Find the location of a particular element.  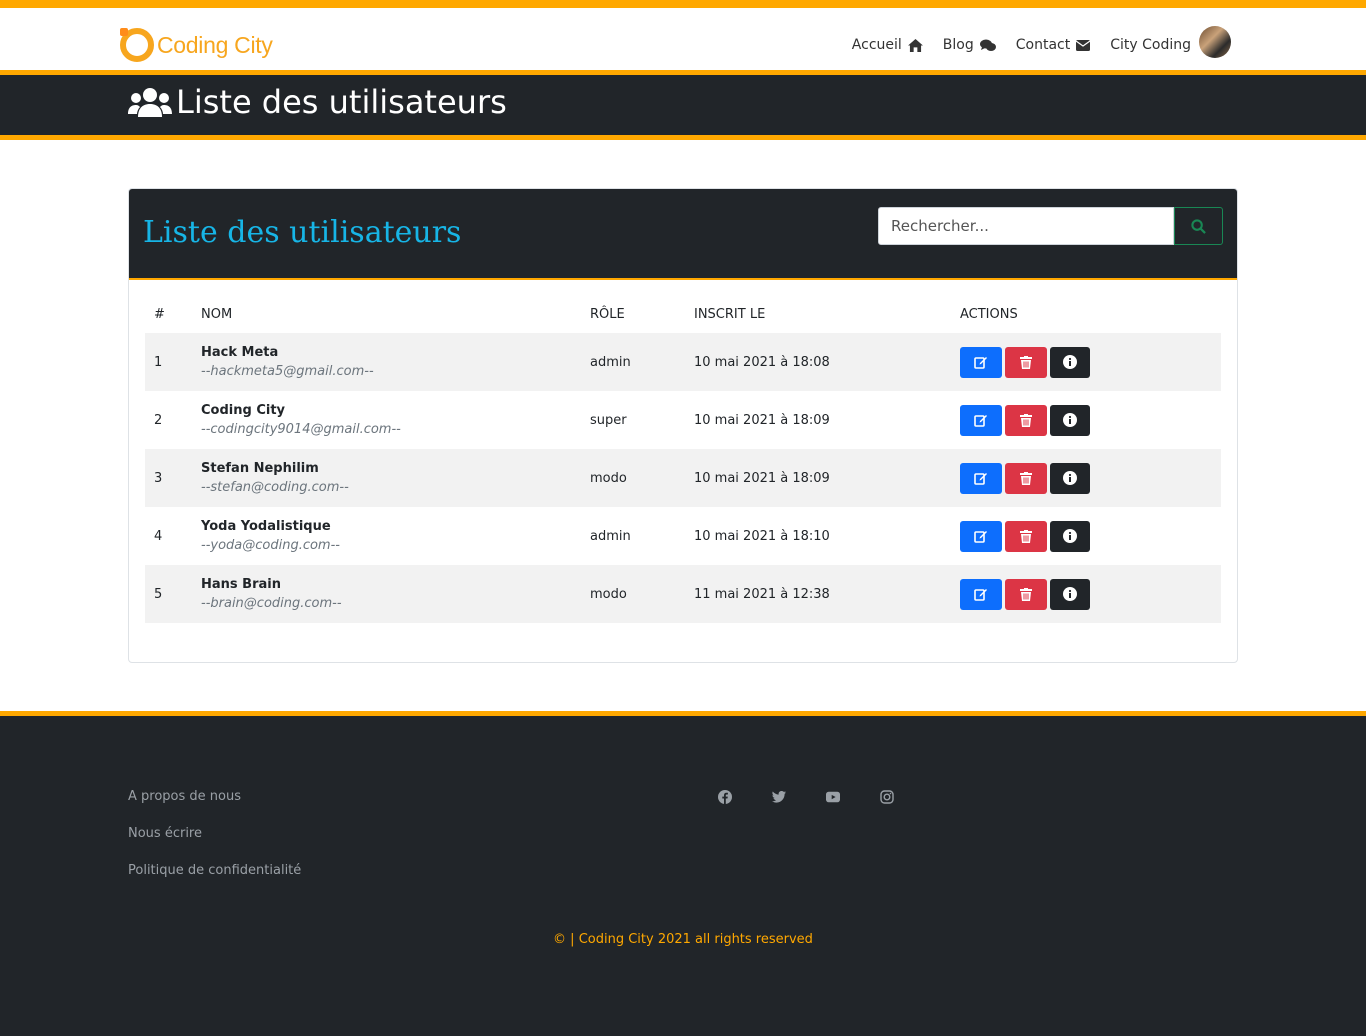

logo-ring-icon is located at coordinates (137, 45).